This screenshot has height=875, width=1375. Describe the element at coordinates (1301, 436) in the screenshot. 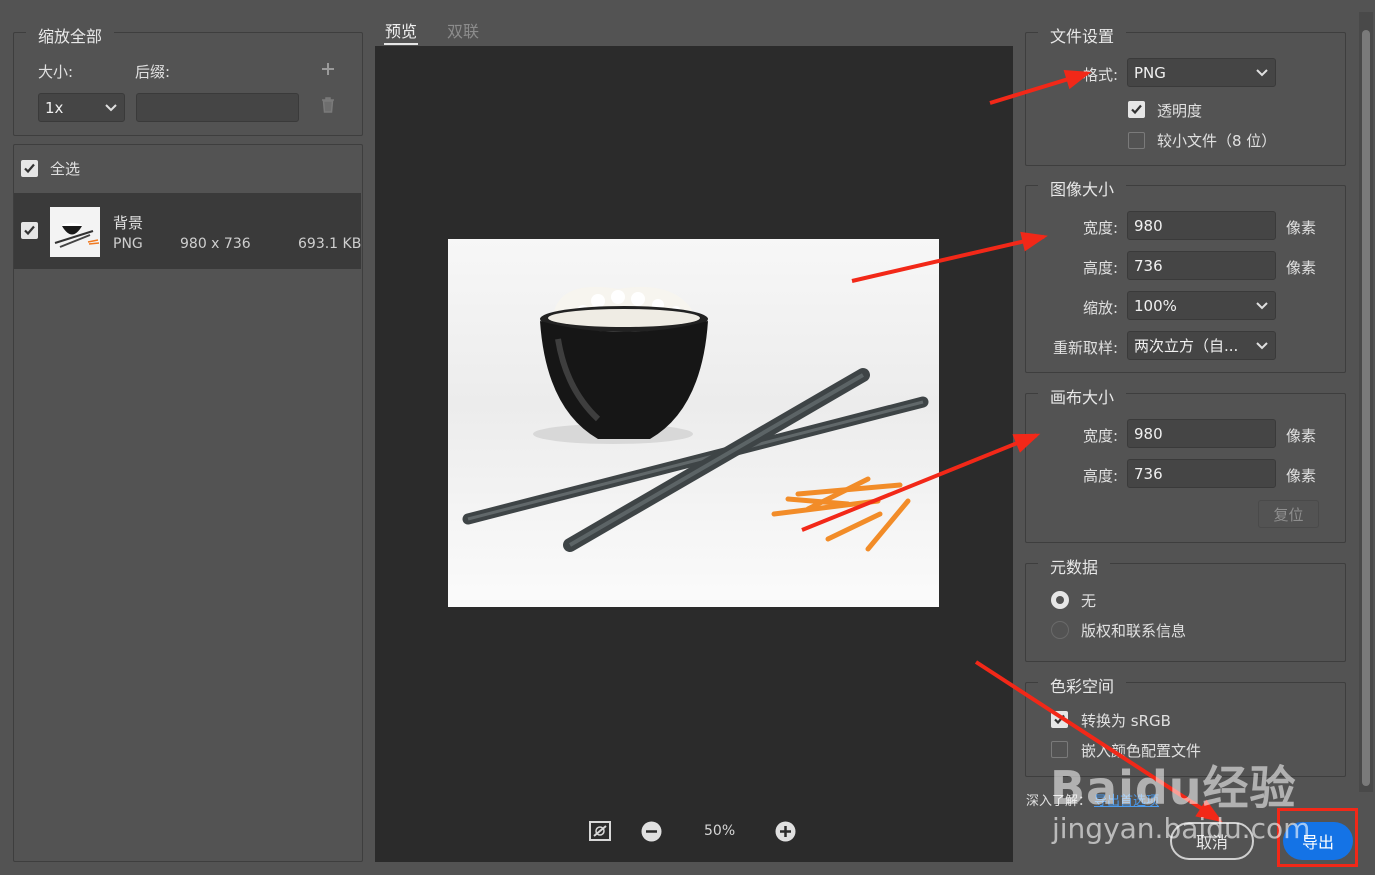

I see `canvas-width-unit: 像素` at that location.